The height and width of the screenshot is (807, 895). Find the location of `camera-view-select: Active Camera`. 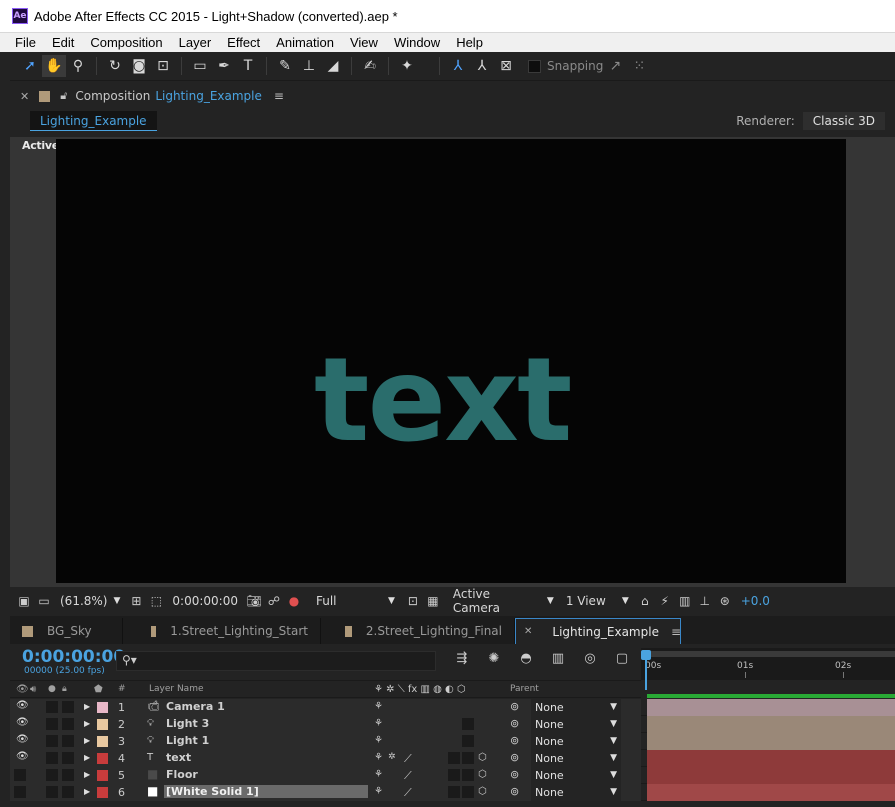

camera-view-select: Active Camera is located at coordinates (495, 601).